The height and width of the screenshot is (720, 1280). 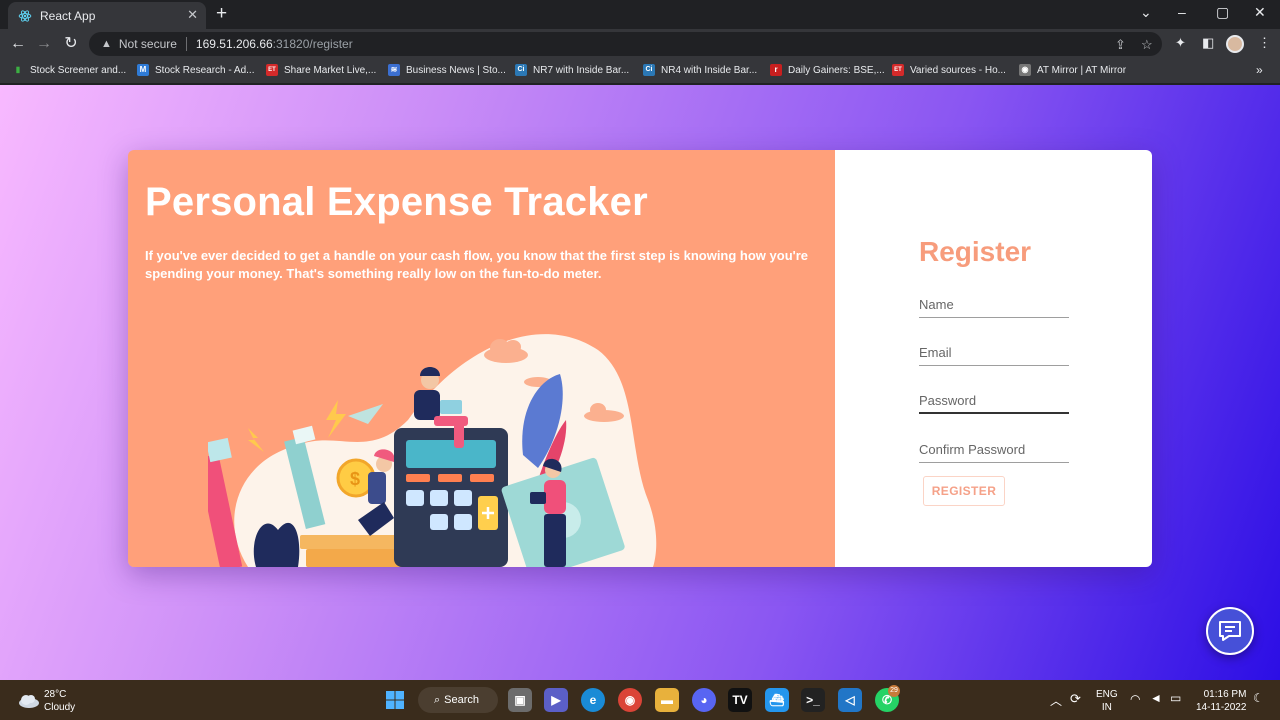 I want to click on terminal-icon: >_, so click(x=813, y=700).